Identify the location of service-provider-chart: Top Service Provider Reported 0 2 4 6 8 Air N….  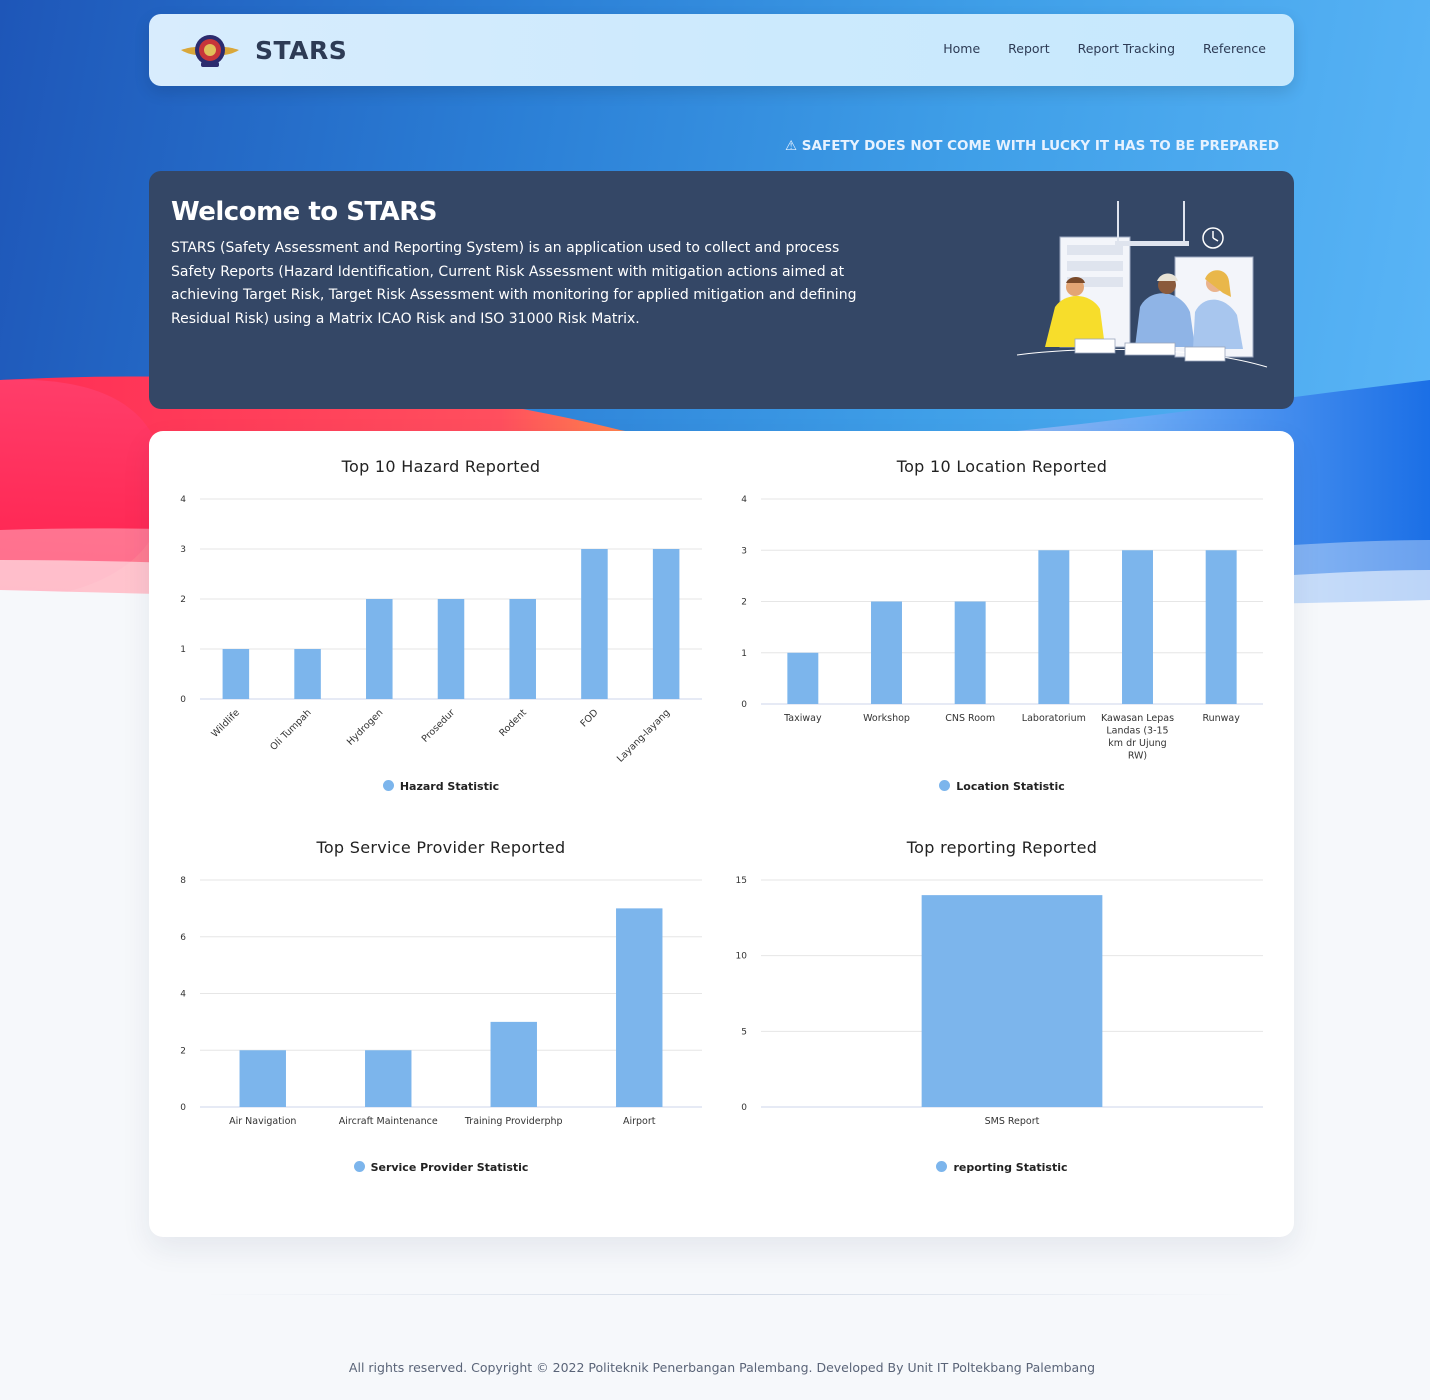
(441, 1002).